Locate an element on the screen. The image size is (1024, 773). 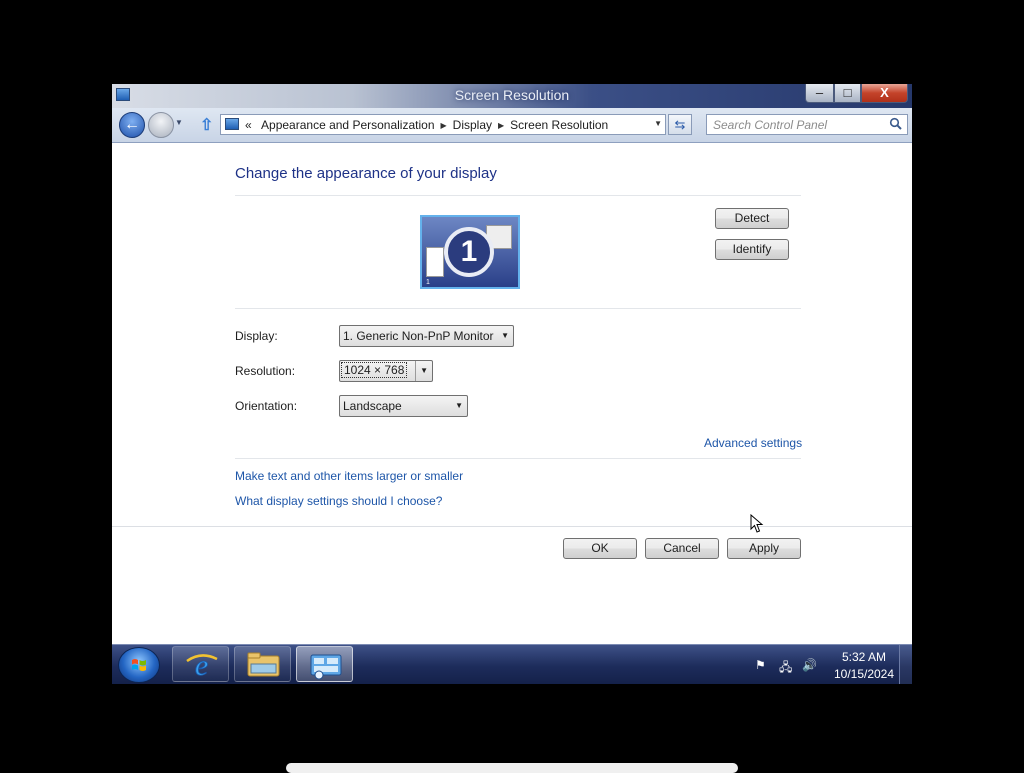
search-input: Search Control Panel is located at coordinates (807, 124).